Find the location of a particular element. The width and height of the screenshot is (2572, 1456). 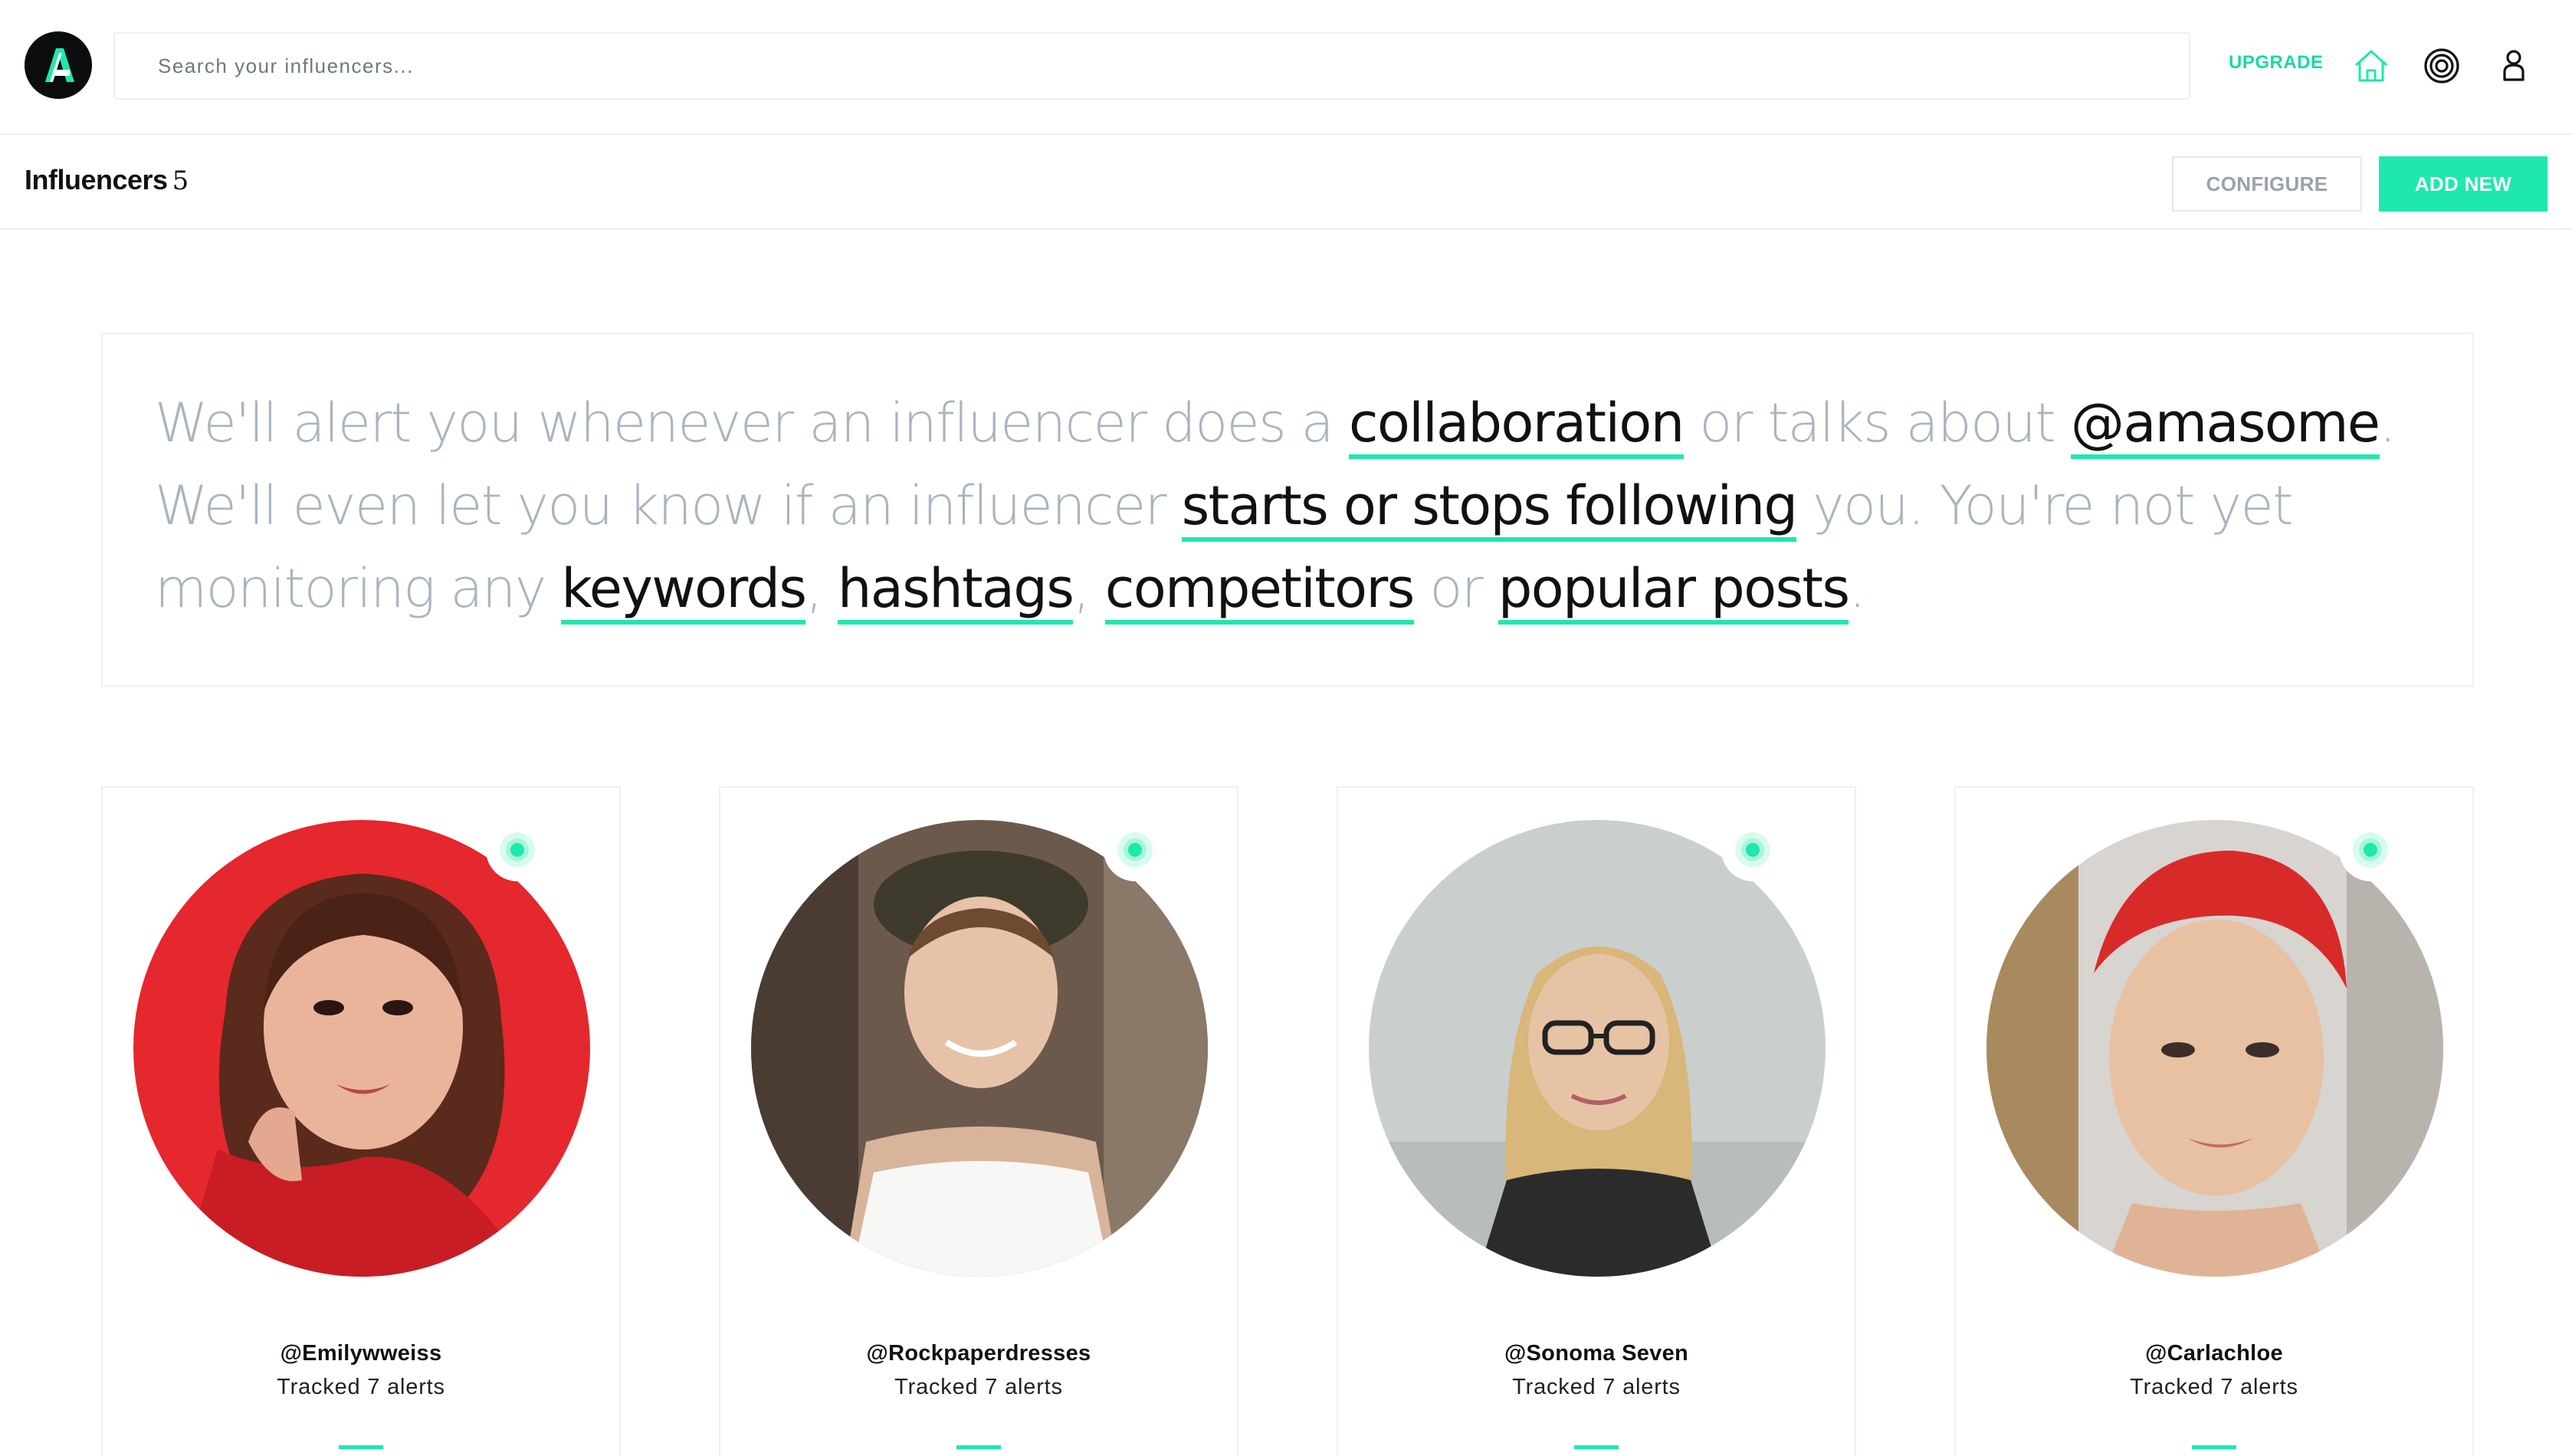

app-logo is located at coordinates (58, 65).